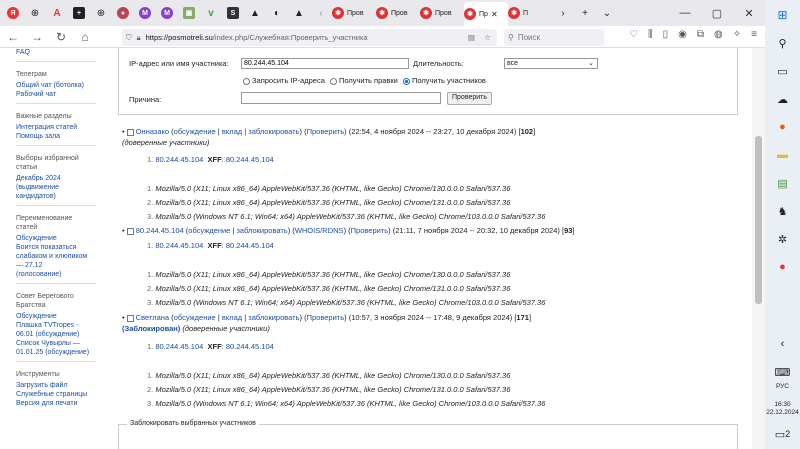 Image resolution: width=800 pixels, height=449 pixels. What do you see at coordinates (13, 13) in the screenshot?
I see `tab-yandex: Я` at bounding box center [13, 13].